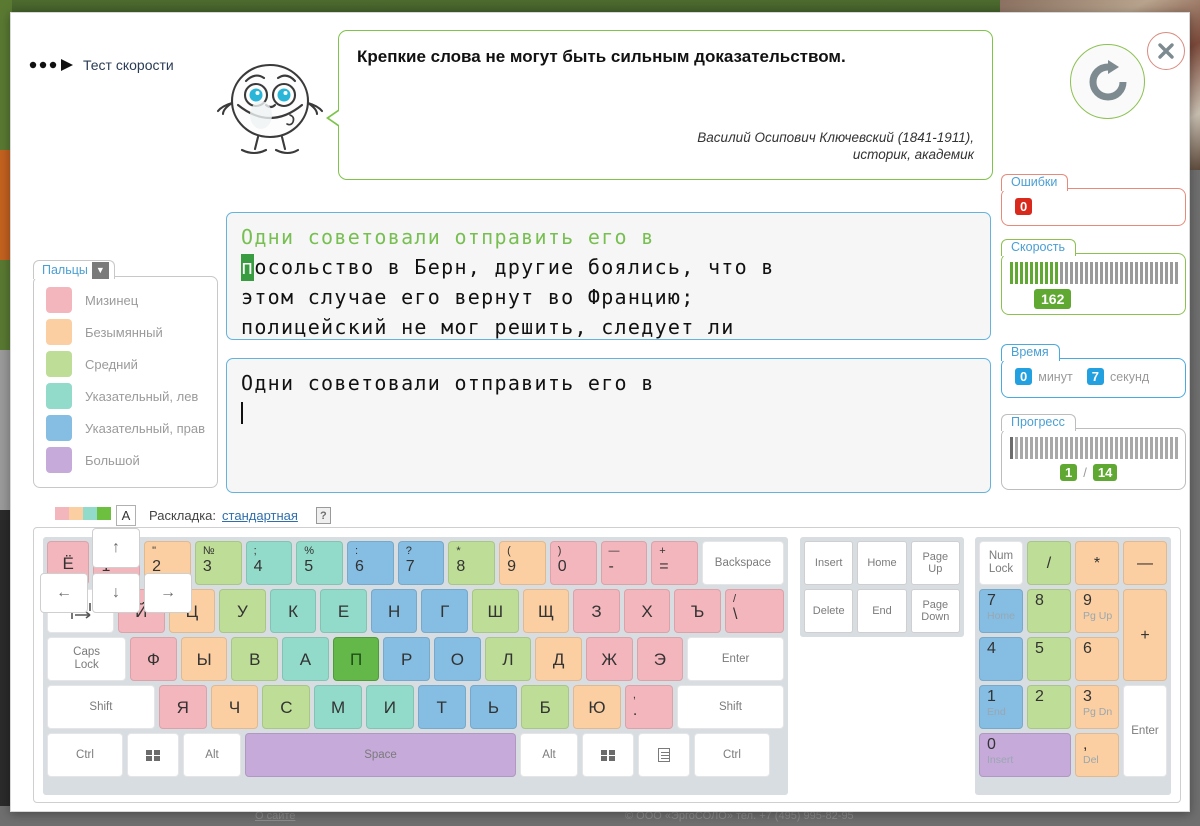  Describe the element at coordinates (697, 611) in the screenshot. I see `key-ъ: Ъ` at that location.